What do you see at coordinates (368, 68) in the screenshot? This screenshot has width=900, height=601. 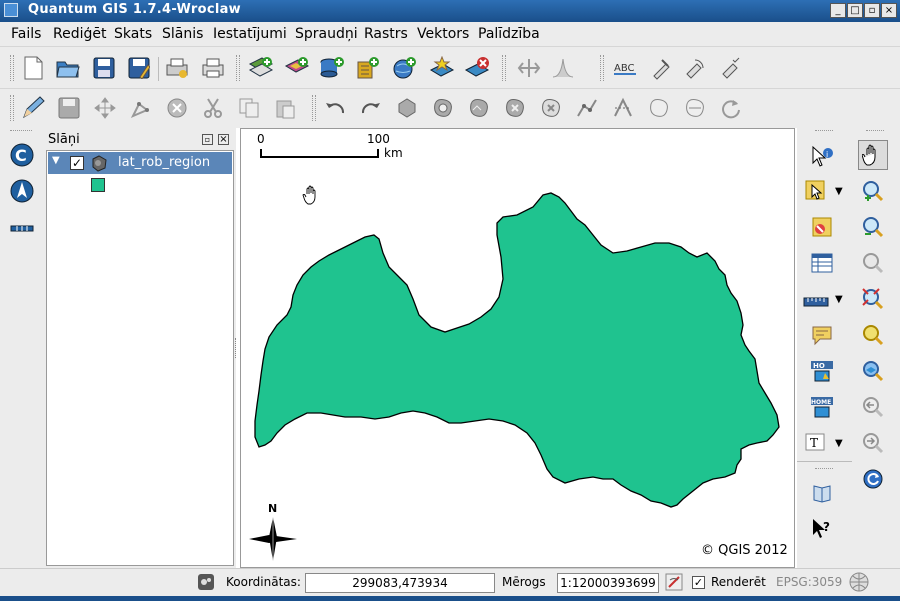 I see `add-spatialite-layer-icon` at bounding box center [368, 68].